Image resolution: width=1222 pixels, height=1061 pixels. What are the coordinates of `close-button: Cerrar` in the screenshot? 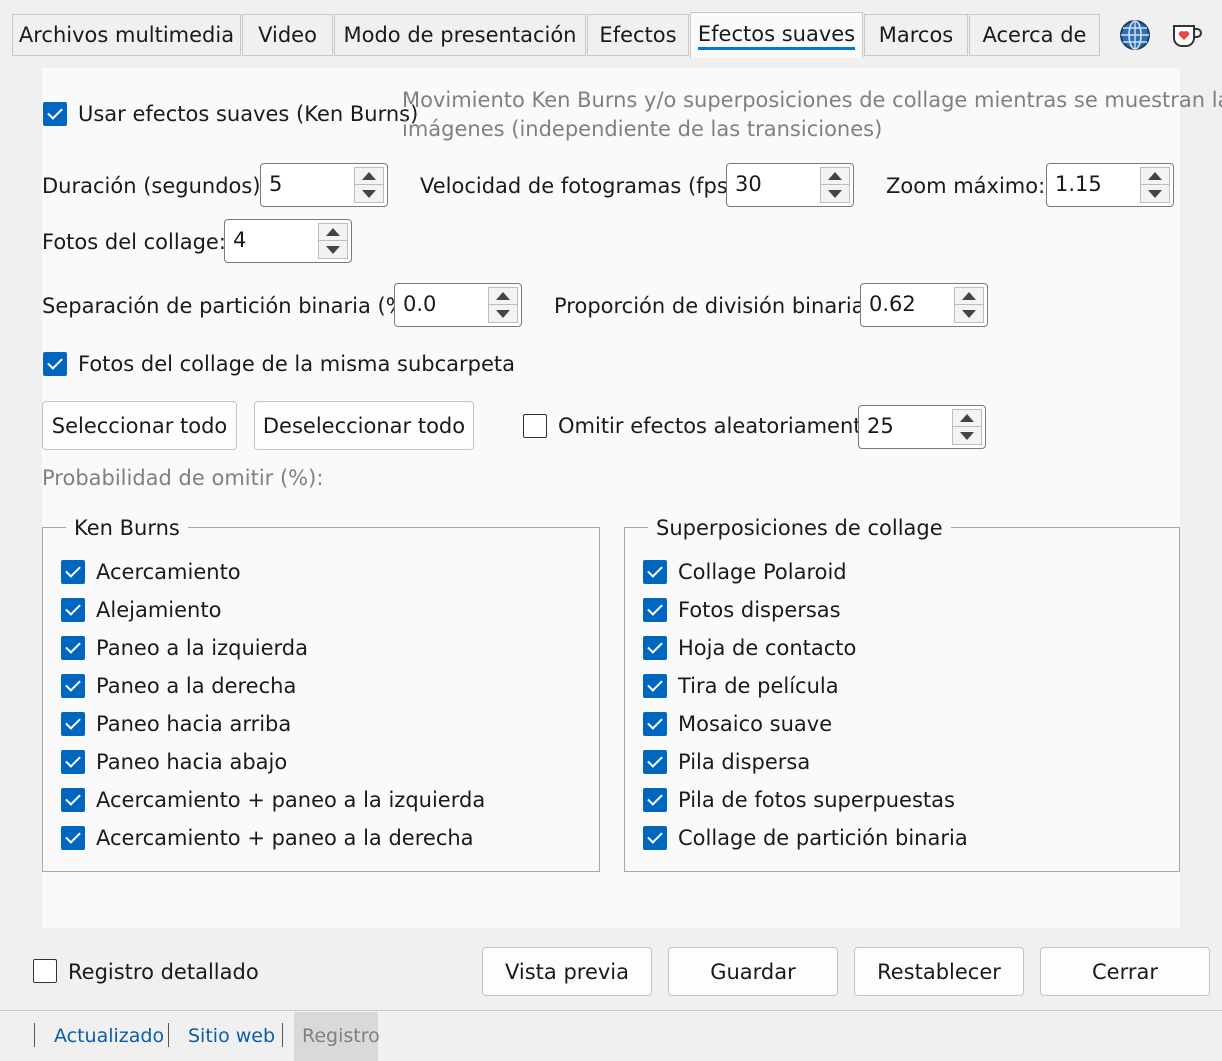 It's located at (1125, 971).